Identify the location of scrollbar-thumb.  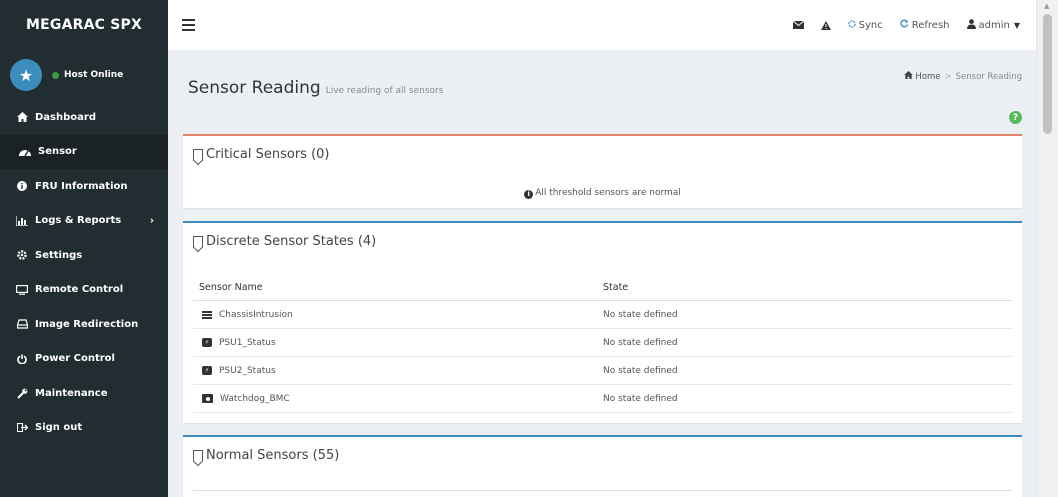
(1047, 74).